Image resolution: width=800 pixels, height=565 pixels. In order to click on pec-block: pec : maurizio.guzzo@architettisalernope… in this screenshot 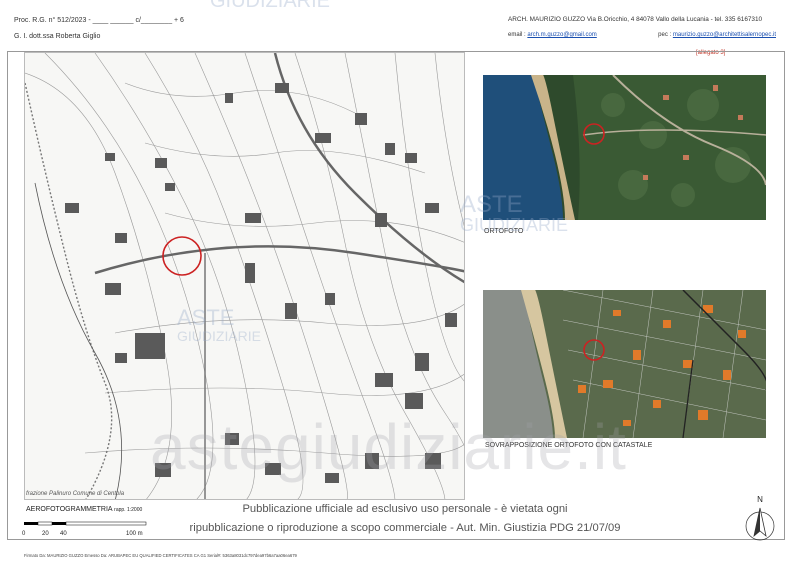, I will do `click(717, 35)`.